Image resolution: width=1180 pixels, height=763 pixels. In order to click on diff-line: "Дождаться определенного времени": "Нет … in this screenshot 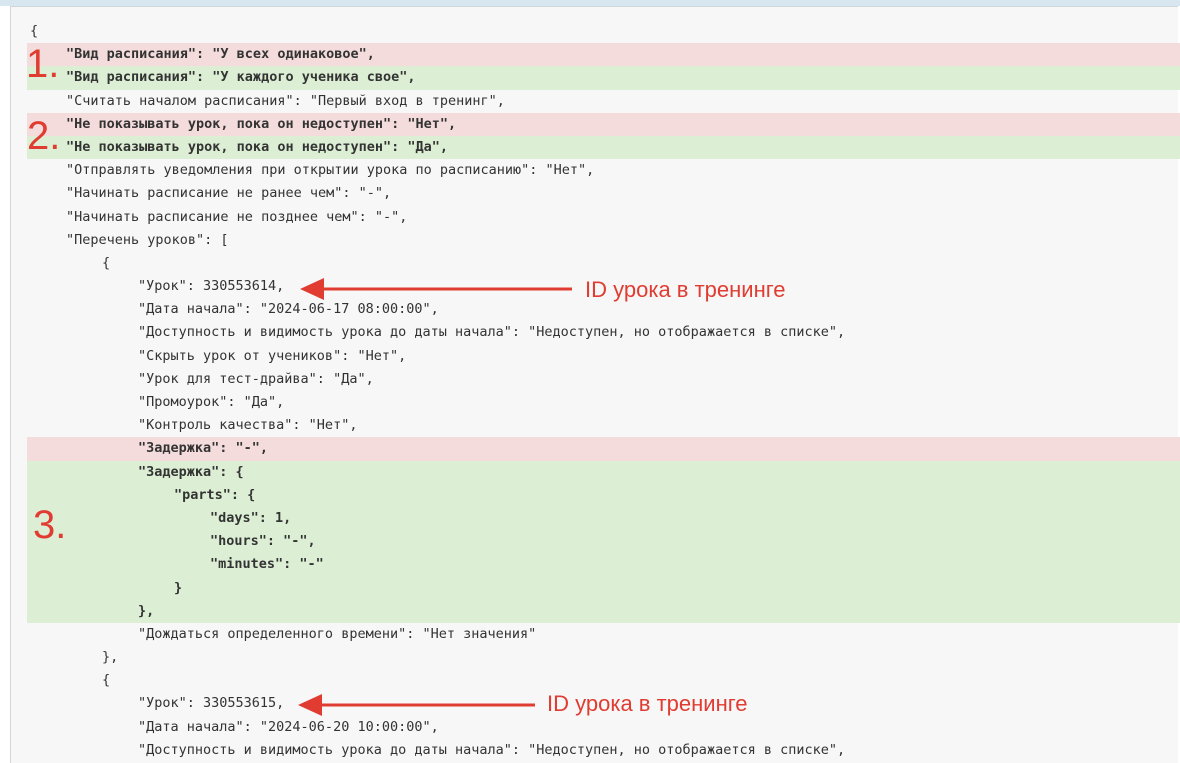, I will do `click(603, 634)`.